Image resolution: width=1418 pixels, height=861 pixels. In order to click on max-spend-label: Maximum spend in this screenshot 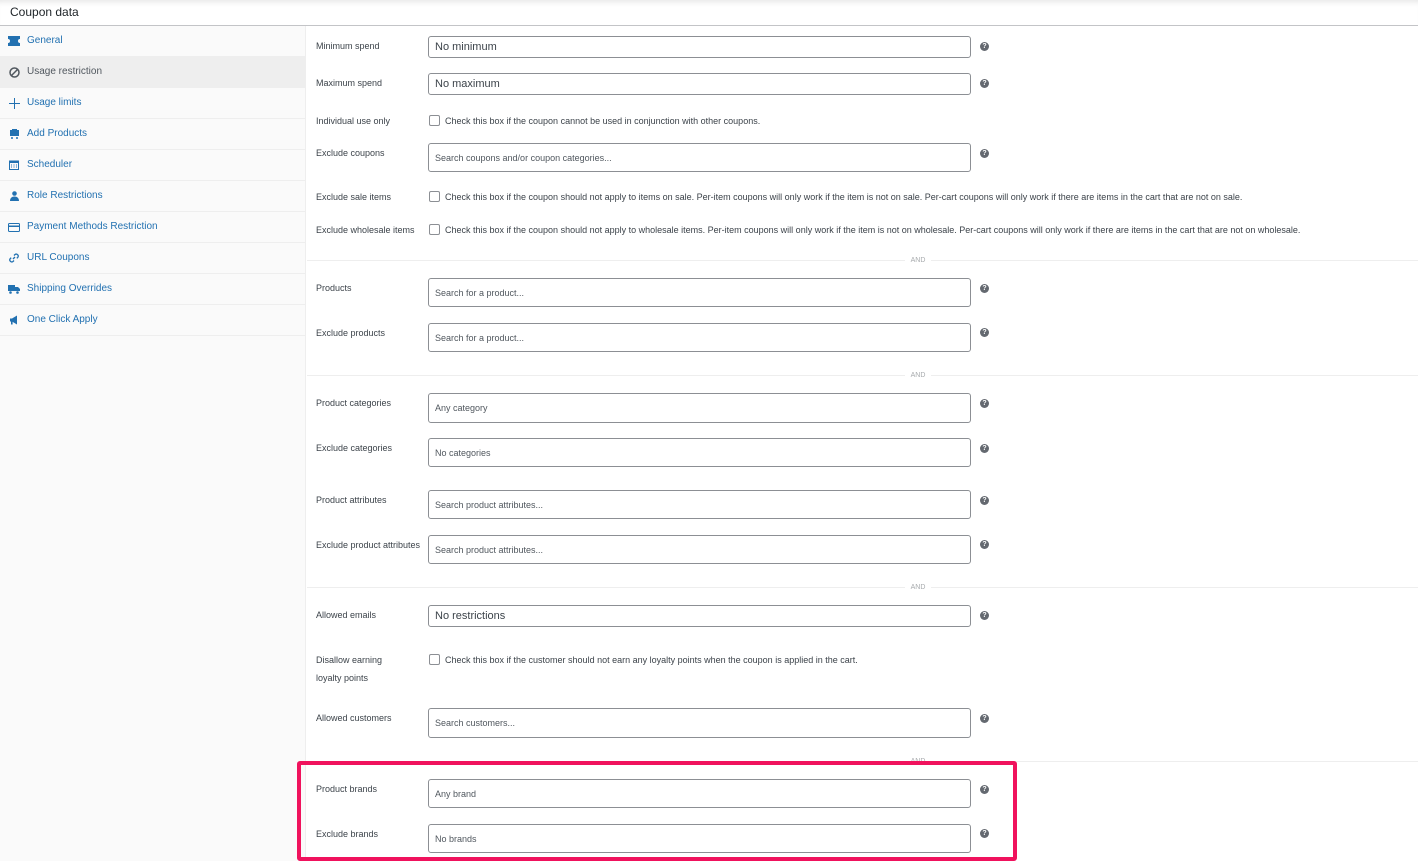, I will do `click(349, 83)`.